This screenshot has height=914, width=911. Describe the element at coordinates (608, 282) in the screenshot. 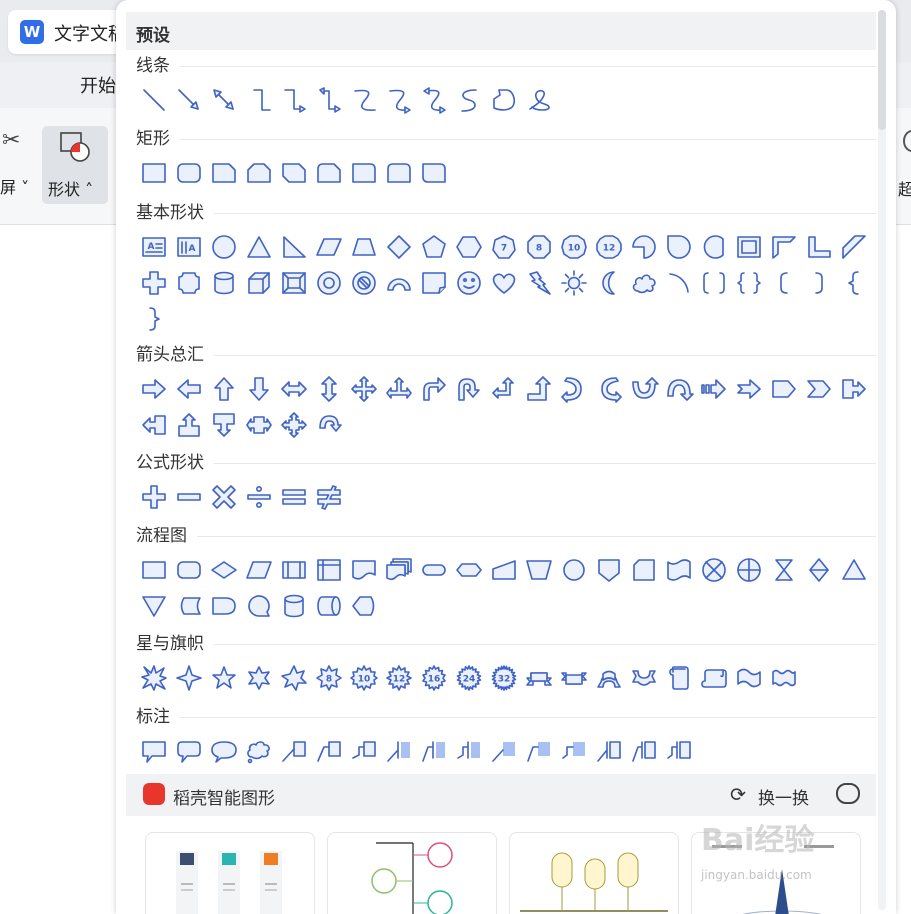

I see `moon-icon` at that location.